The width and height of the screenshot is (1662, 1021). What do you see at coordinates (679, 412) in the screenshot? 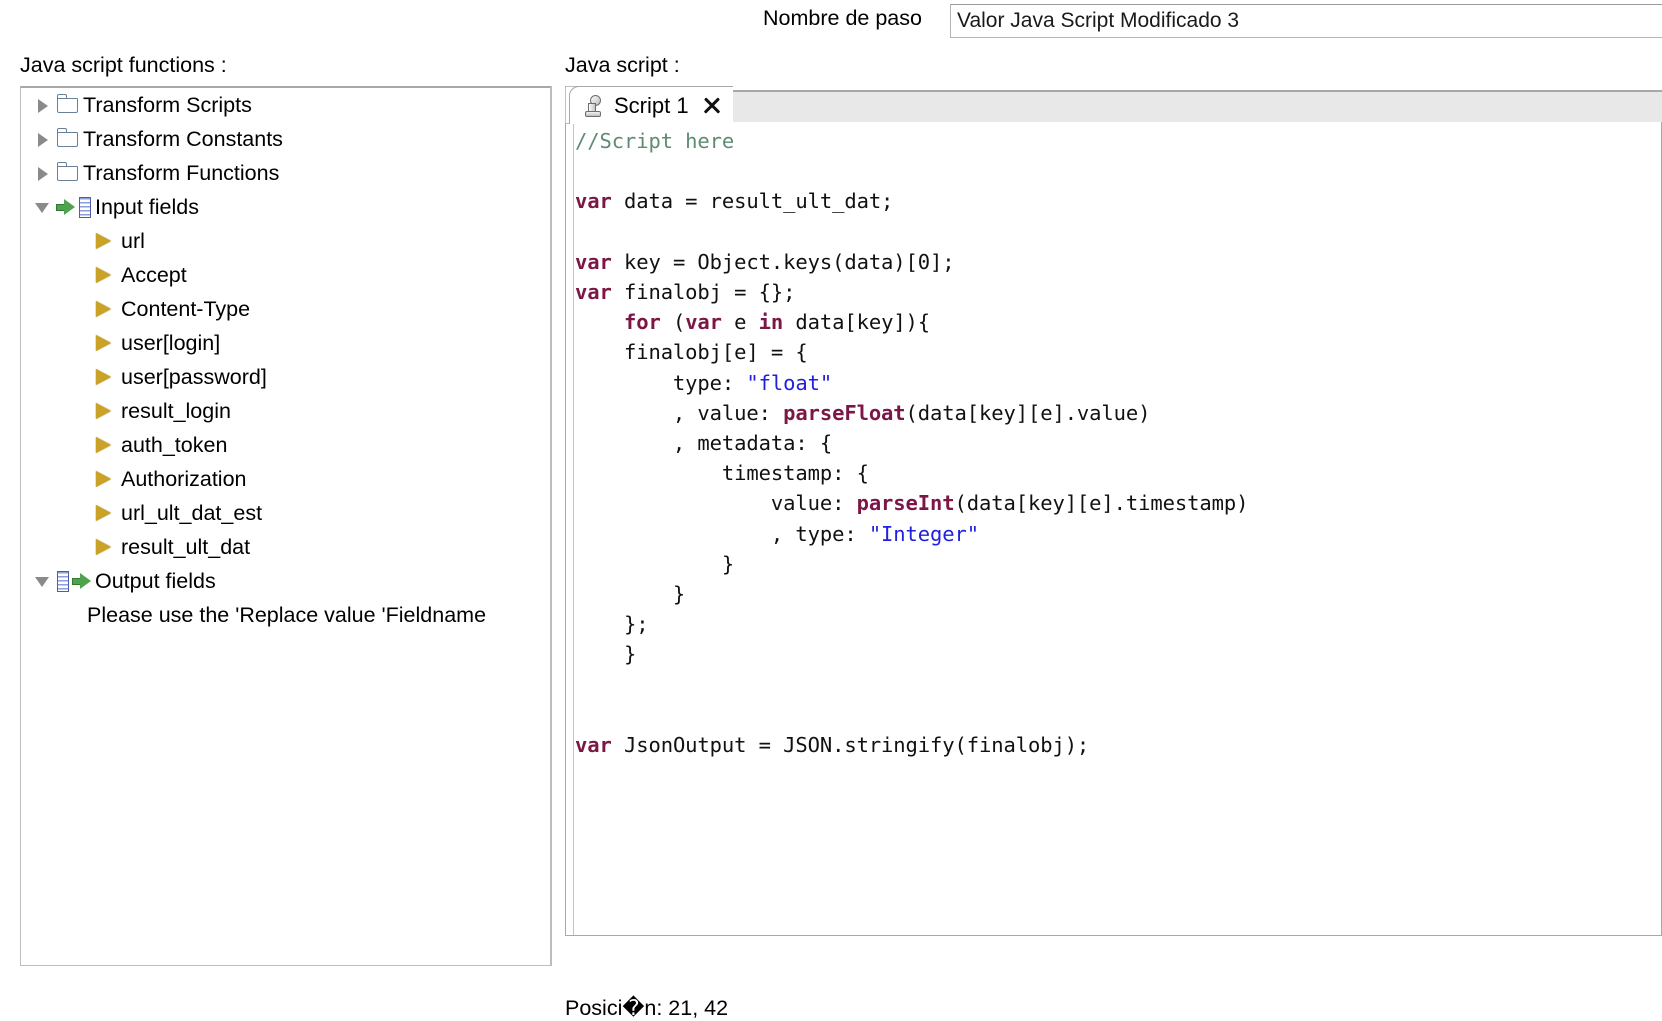
I see `code-token: , value:` at bounding box center [679, 412].